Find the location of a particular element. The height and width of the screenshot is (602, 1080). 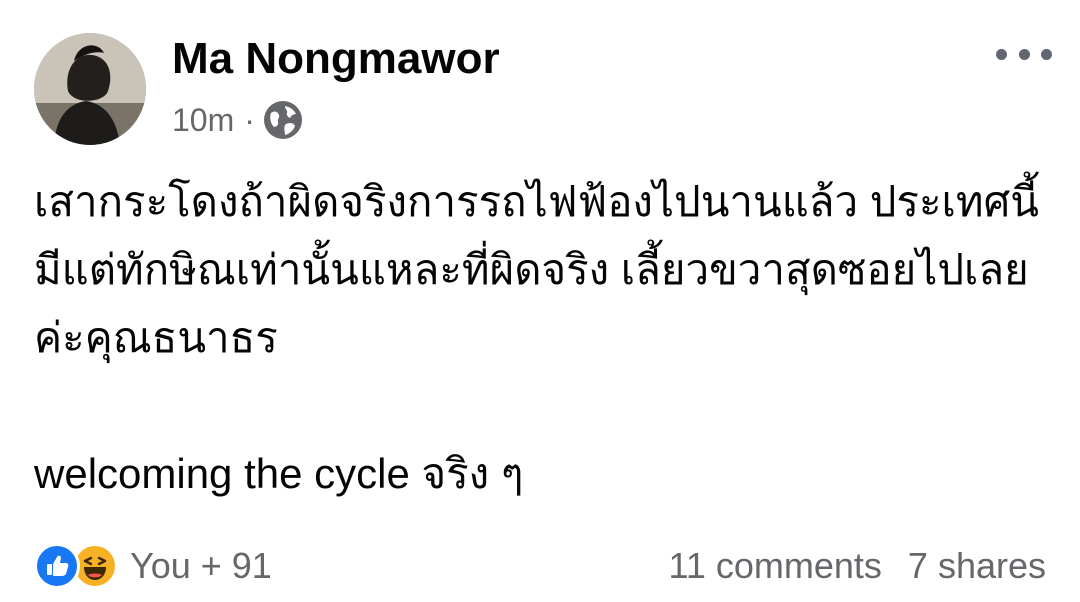

comments-count: 11 comments is located at coordinates (775, 566).